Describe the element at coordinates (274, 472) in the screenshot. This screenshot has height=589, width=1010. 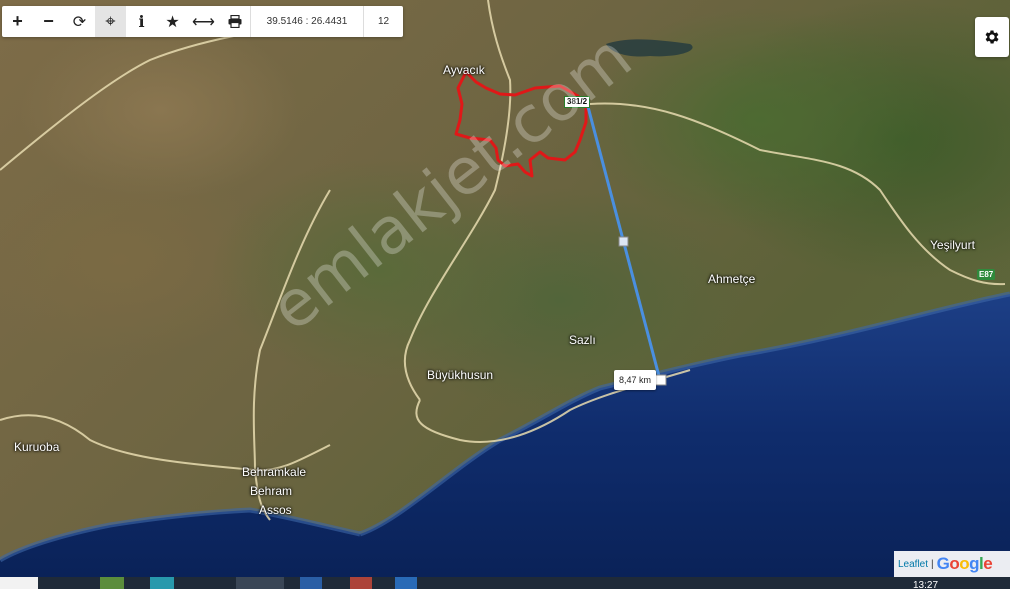
I see `place-behramkale: Behramkale` at that location.